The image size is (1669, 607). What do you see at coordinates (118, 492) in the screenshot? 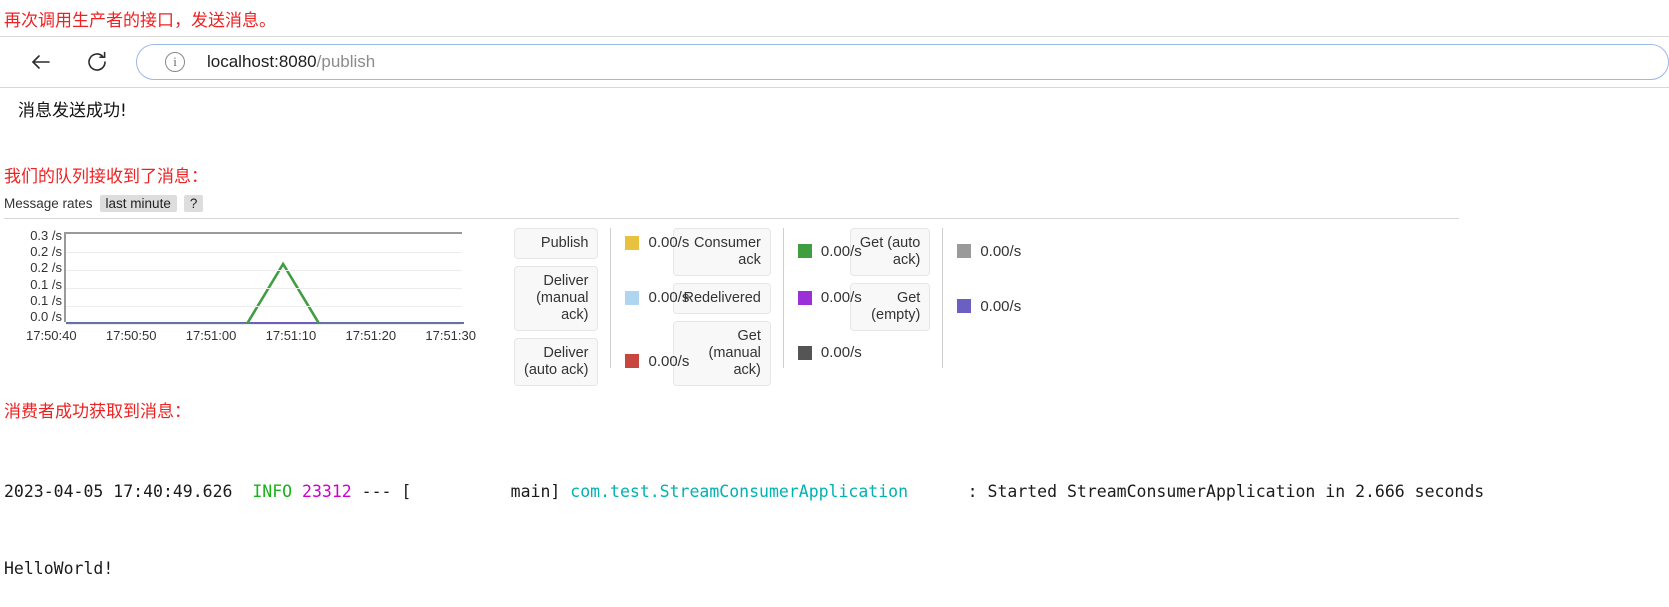
I see `log-timestamp: 2023-04-05 17:40:49.626` at bounding box center [118, 492].